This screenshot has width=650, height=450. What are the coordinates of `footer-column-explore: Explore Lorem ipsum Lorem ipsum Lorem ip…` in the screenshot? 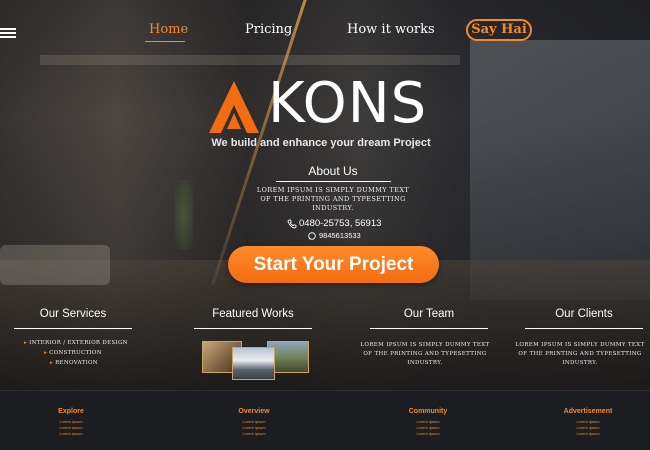 It's located at (71, 422).